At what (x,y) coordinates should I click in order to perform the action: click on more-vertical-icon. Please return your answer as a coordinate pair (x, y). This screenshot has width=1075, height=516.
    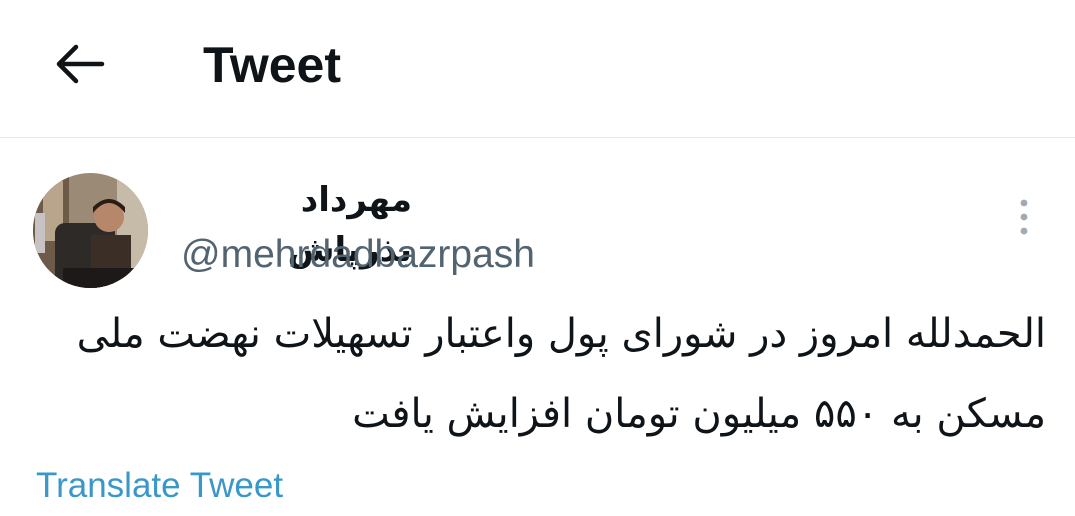
    Looking at the image, I should click on (1024, 217).